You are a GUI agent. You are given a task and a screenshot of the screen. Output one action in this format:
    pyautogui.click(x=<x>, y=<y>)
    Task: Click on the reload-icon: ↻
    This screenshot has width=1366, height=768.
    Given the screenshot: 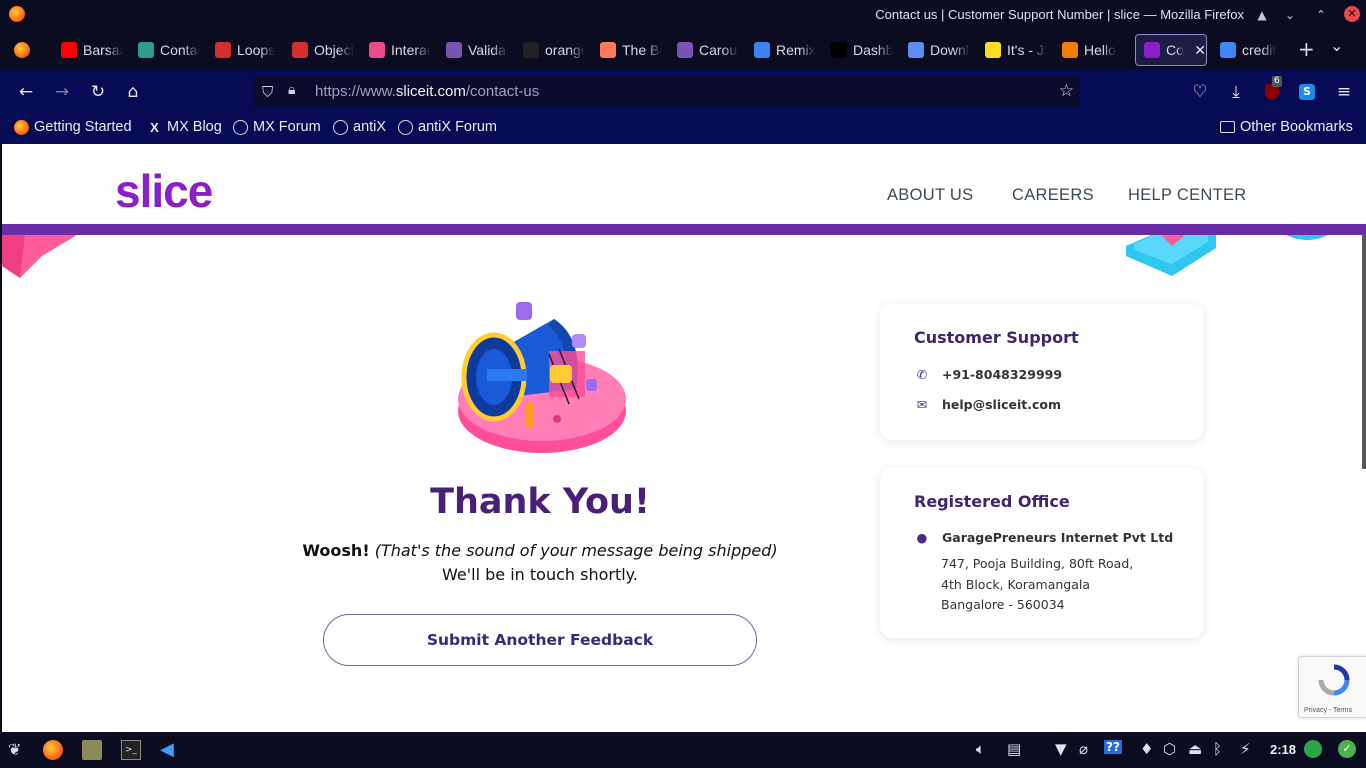 What is the action you would take?
    pyautogui.click(x=98, y=92)
    